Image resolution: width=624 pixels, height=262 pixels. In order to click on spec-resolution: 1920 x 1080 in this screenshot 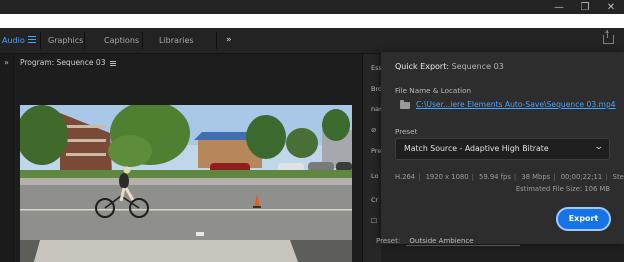, I will do `click(447, 177)`.